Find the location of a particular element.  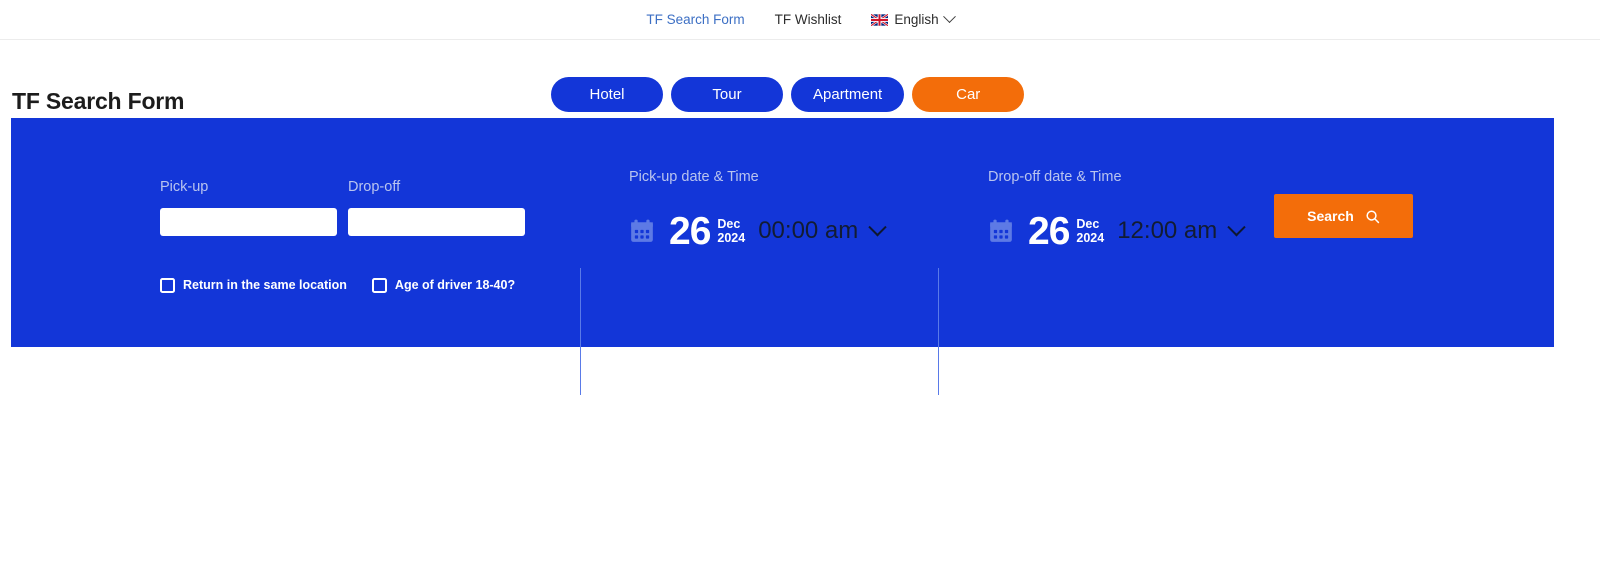

dropoff-day: 26 is located at coordinates (1049, 231).